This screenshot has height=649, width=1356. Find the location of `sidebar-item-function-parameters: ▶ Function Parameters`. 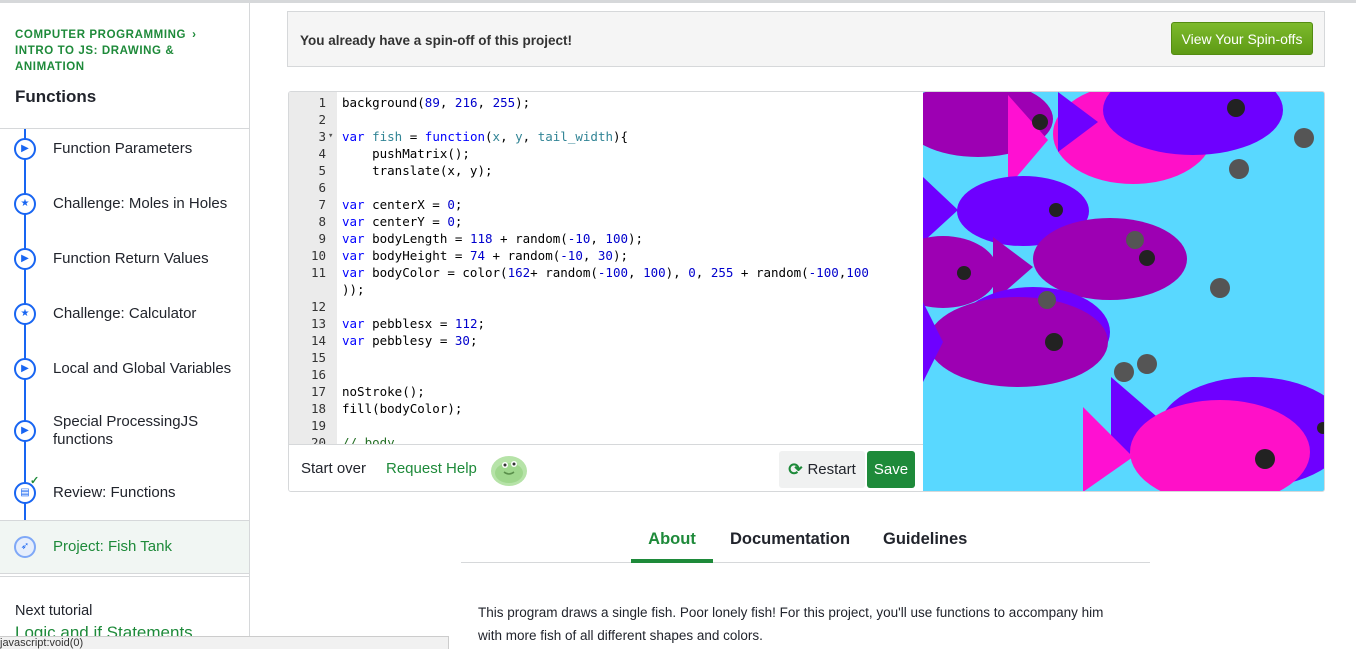

sidebar-item-function-parameters: ▶ Function Parameters is located at coordinates (124, 149).